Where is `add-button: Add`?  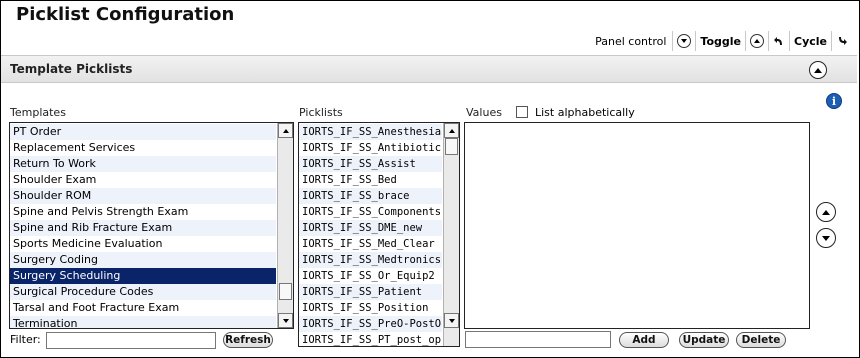 add-button: Add is located at coordinates (644, 340).